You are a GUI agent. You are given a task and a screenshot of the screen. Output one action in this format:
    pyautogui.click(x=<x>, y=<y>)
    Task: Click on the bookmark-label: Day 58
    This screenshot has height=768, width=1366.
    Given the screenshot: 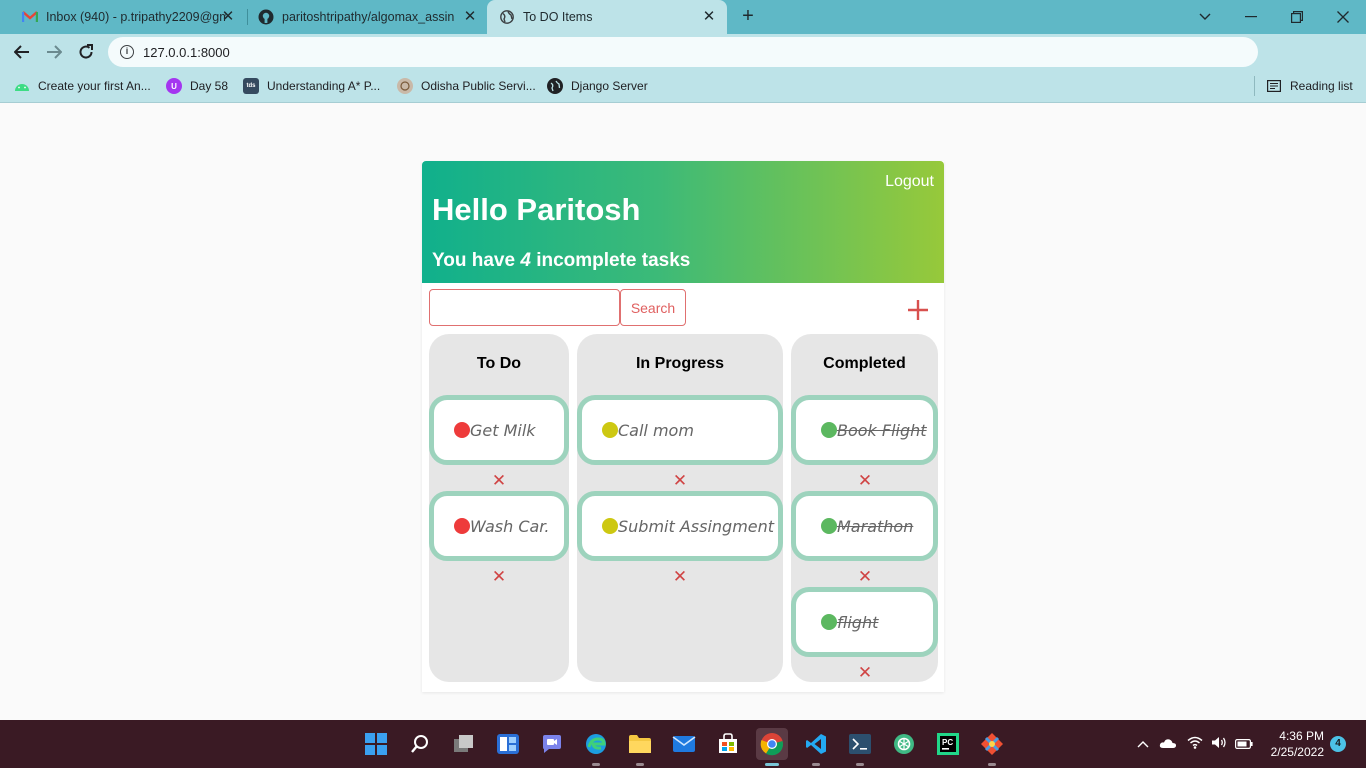 What is the action you would take?
    pyautogui.click(x=209, y=86)
    